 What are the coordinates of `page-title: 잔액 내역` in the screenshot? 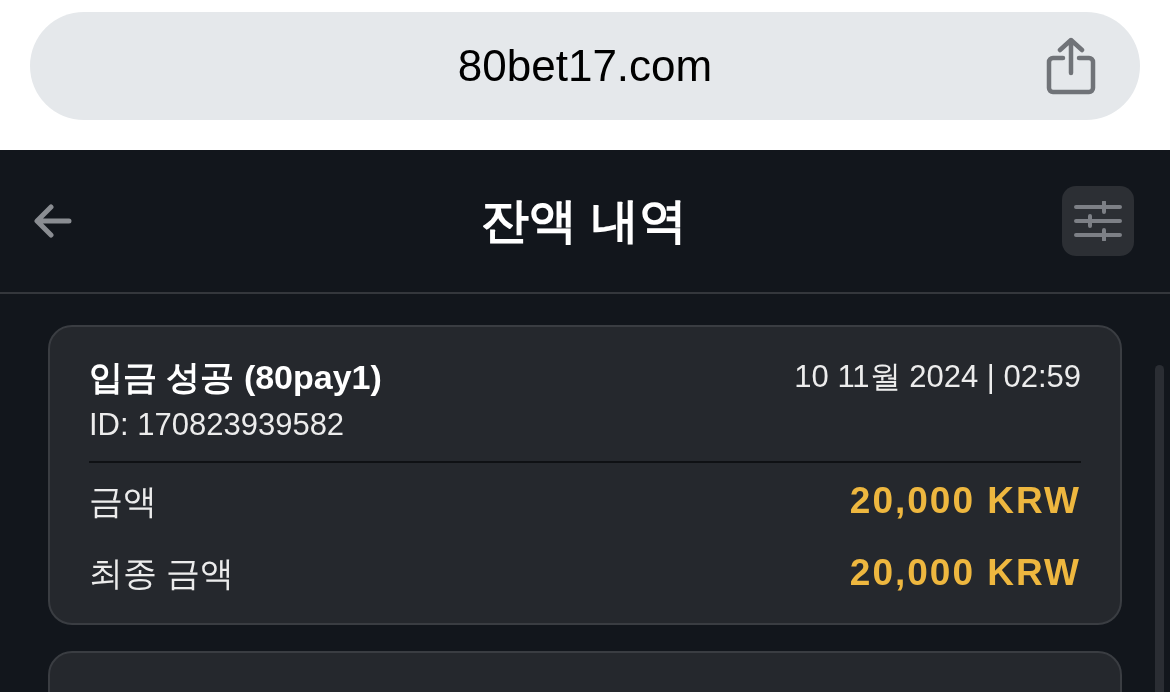 It's located at (584, 221).